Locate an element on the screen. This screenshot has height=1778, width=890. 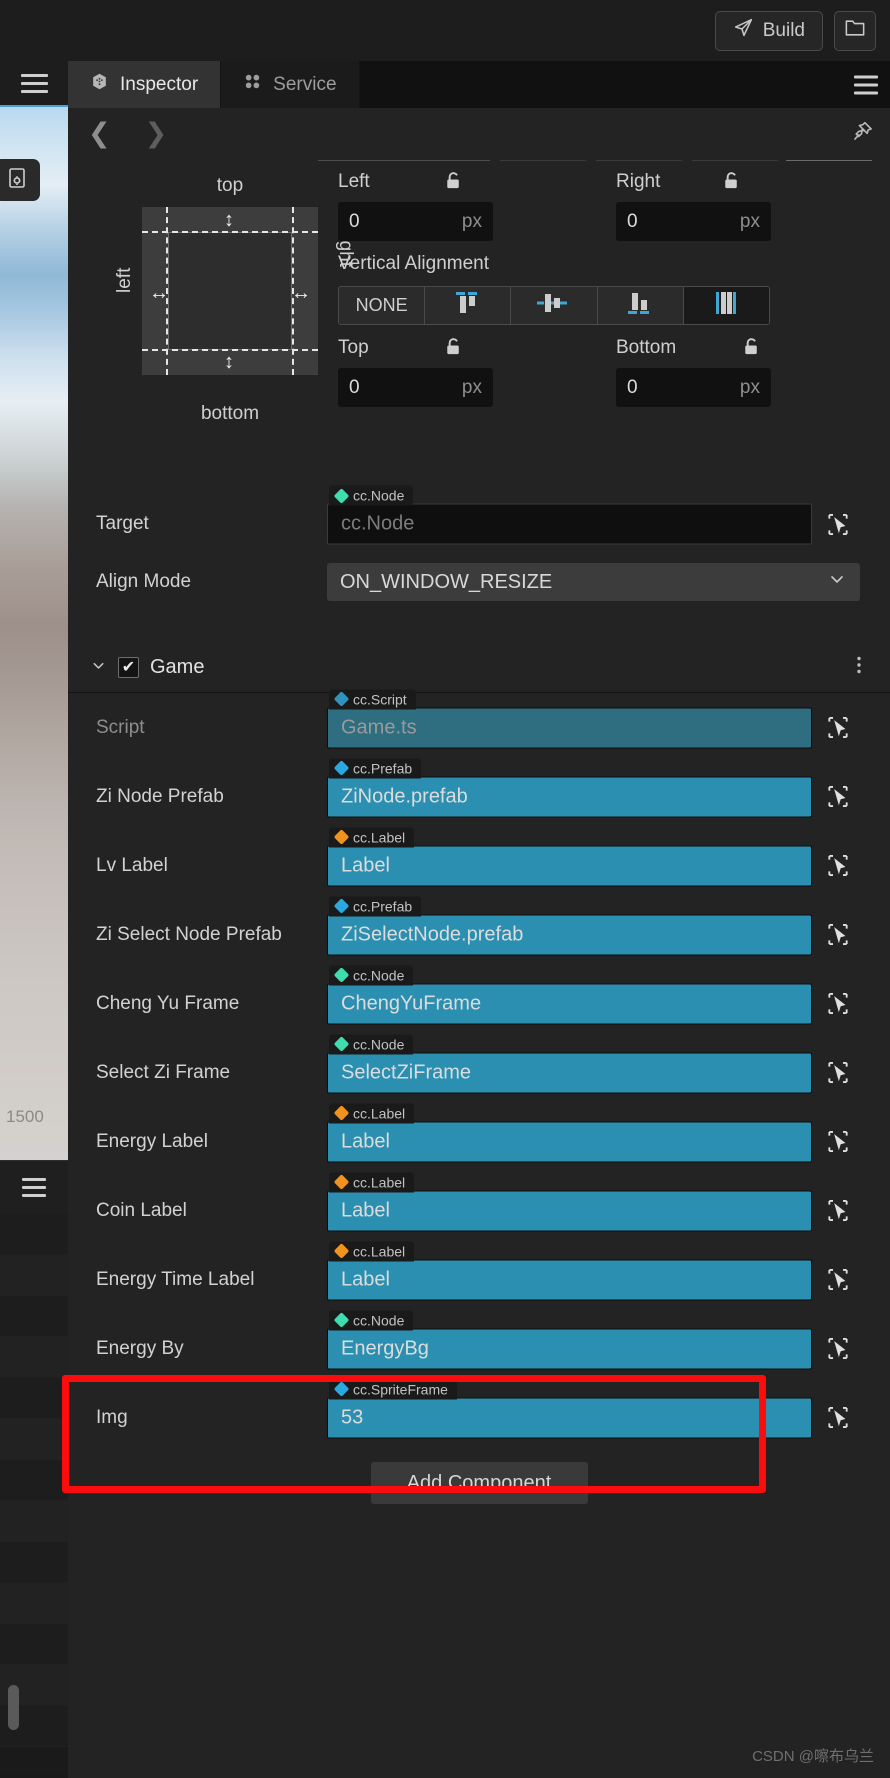
vertical-alignment-block: Vertical Alignment NONE is located at coordinates (610, 285).